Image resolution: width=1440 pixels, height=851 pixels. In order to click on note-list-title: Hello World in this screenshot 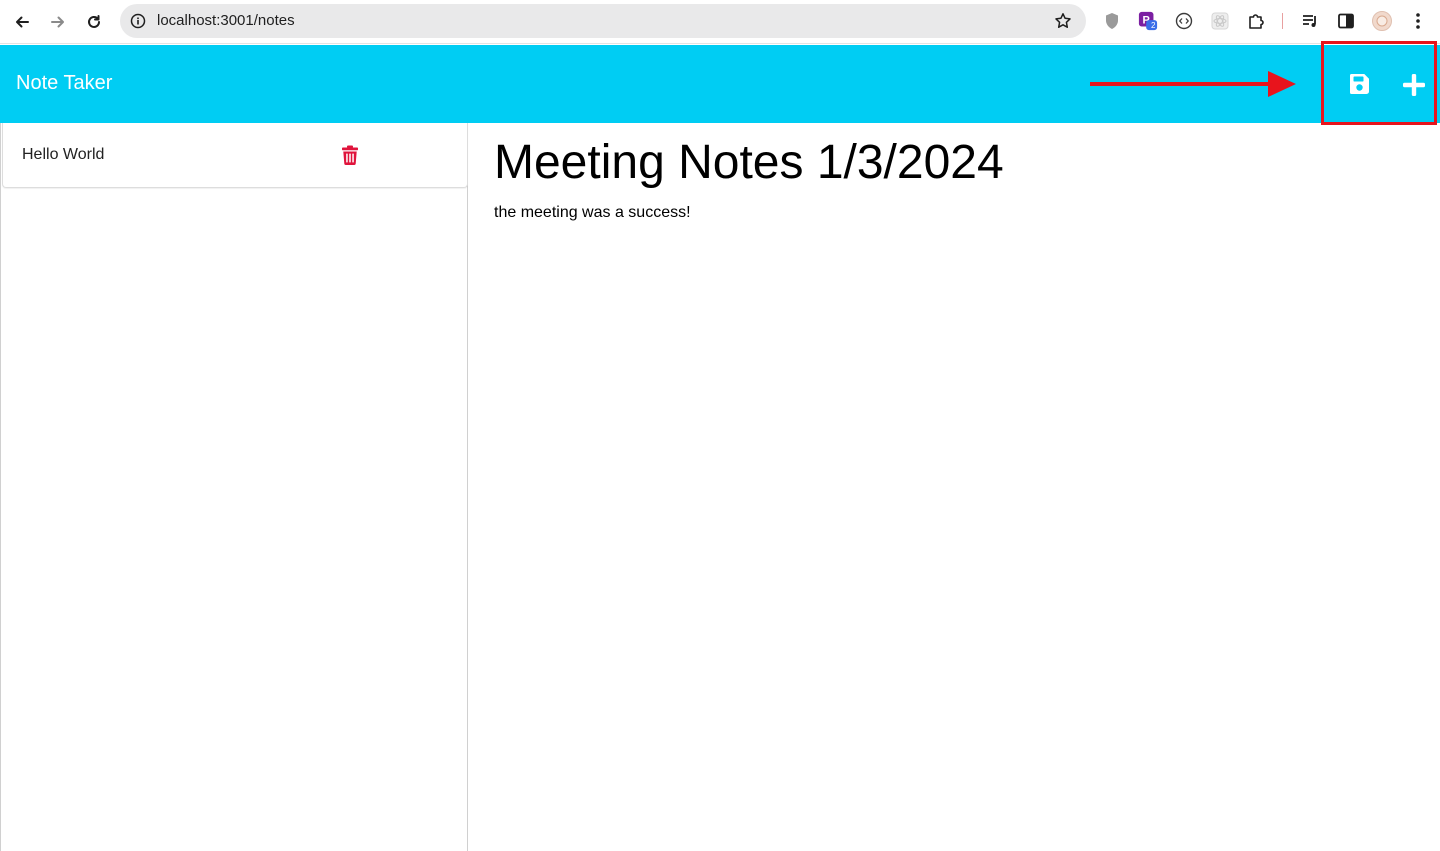, I will do `click(63, 155)`.